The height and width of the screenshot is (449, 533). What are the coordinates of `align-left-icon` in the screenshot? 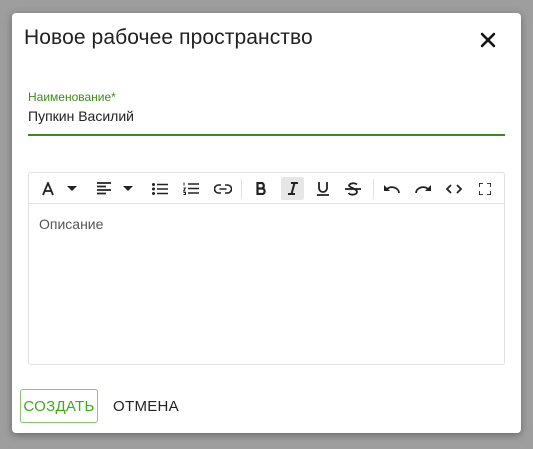 It's located at (104, 188).